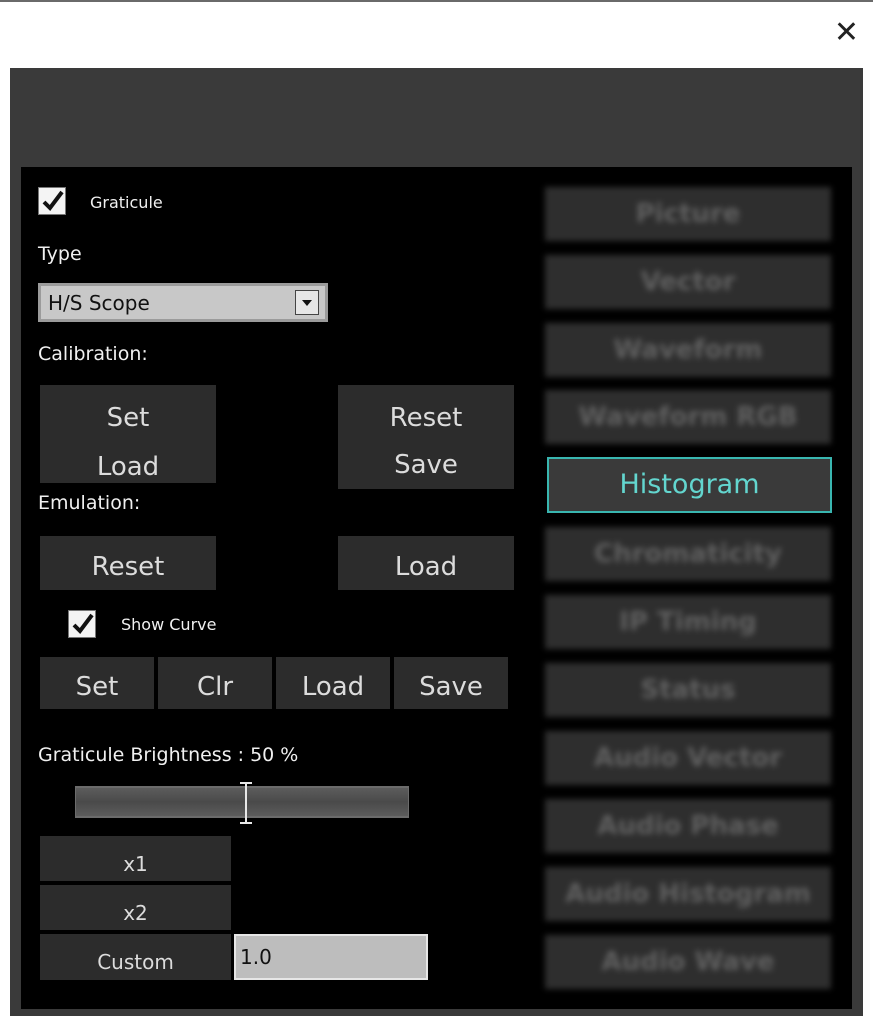 Image resolution: width=873 pixels, height=1022 pixels. What do you see at coordinates (128, 434) in the screenshot?
I see `calibration-set-load-button: Set Load` at bounding box center [128, 434].